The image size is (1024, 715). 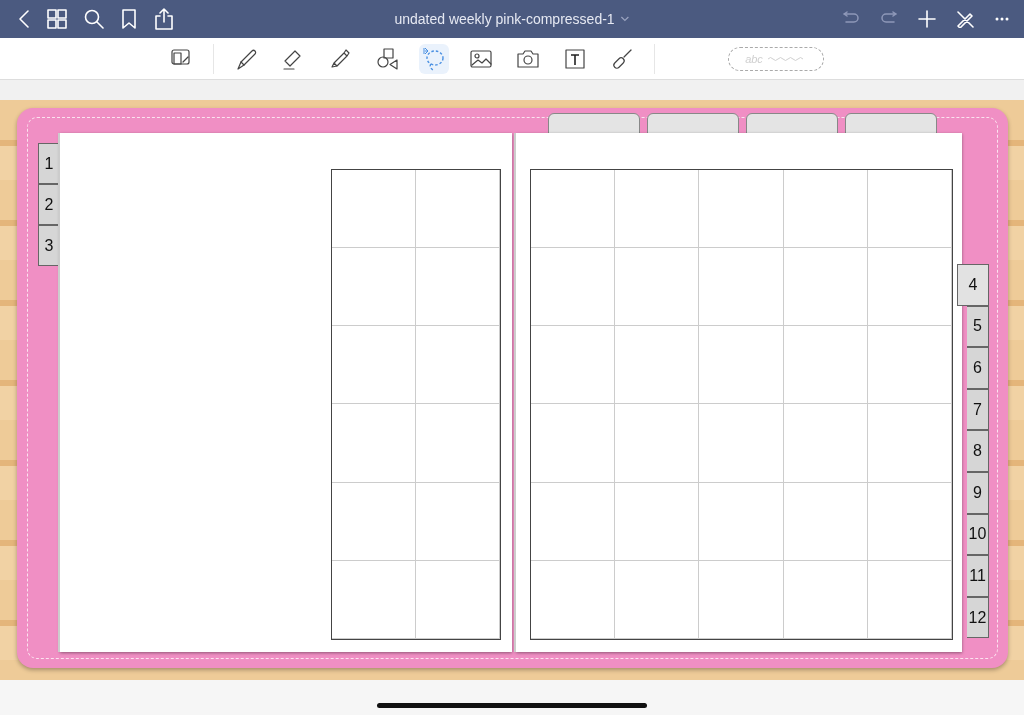 What do you see at coordinates (965, 19) in the screenshot?
I see `pen-crossed-icon` at bounding box center [965, 19].